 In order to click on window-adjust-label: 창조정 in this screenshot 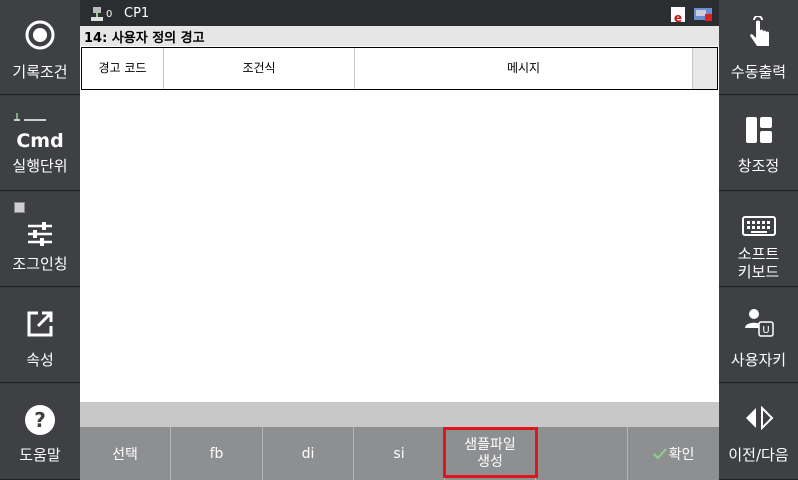, I will do `click(758, 166)`.